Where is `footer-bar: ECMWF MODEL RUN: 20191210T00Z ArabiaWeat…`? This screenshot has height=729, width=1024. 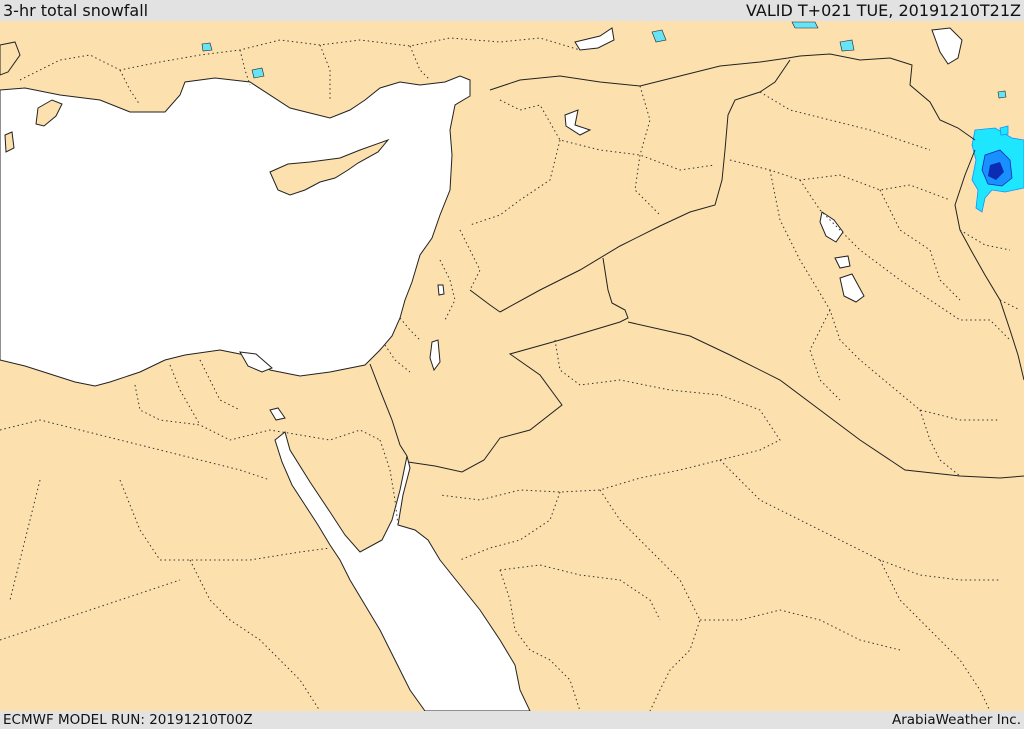 footer-bar: ECMWF MODEL RUN: 20191210T00Z ArabiaWeat… is located at coordinates (512, 720).